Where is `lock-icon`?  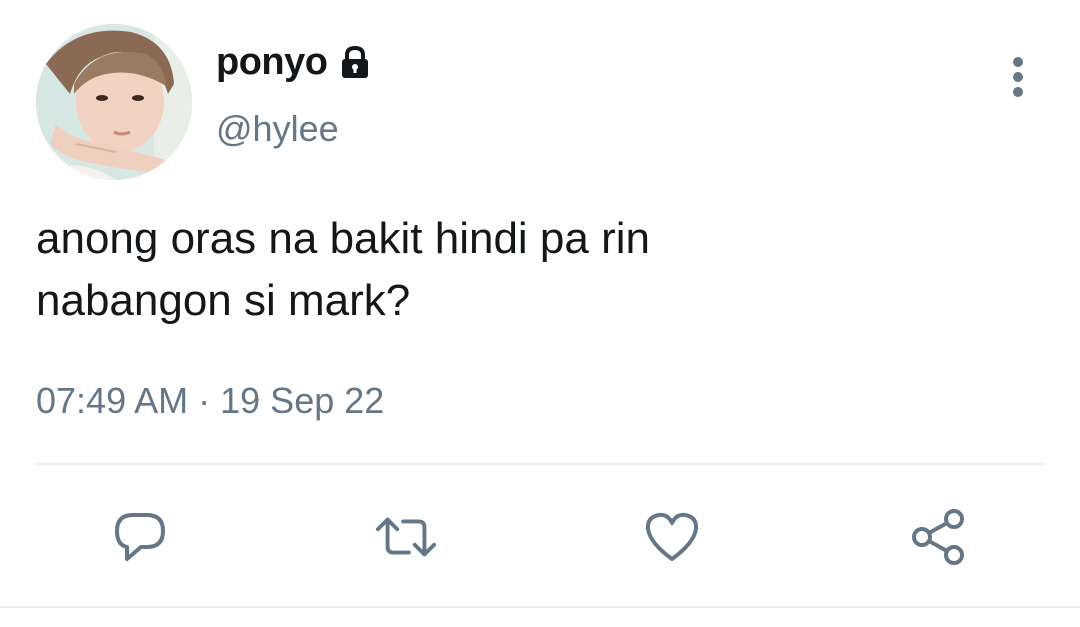
lock-icon is located at coordinates (355, 62).